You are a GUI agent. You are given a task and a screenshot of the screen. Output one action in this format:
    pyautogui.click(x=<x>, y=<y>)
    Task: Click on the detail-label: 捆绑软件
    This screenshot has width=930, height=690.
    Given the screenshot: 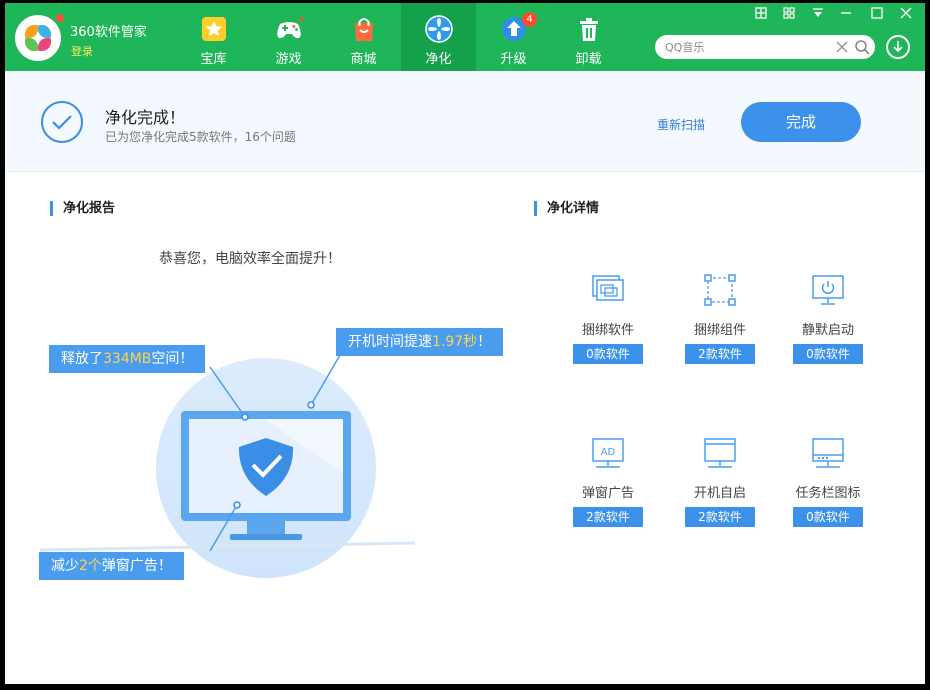 What is the action you would take?
    pyautogui.click(x=607, y=330)
    